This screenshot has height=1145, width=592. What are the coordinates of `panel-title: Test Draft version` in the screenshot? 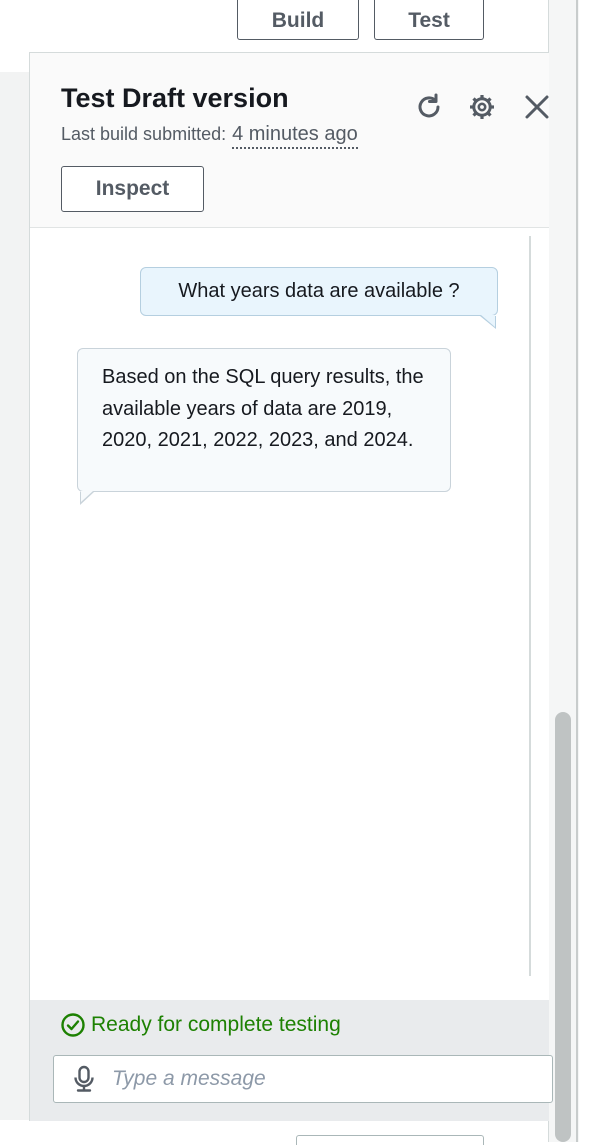 It's located at (175, 98).